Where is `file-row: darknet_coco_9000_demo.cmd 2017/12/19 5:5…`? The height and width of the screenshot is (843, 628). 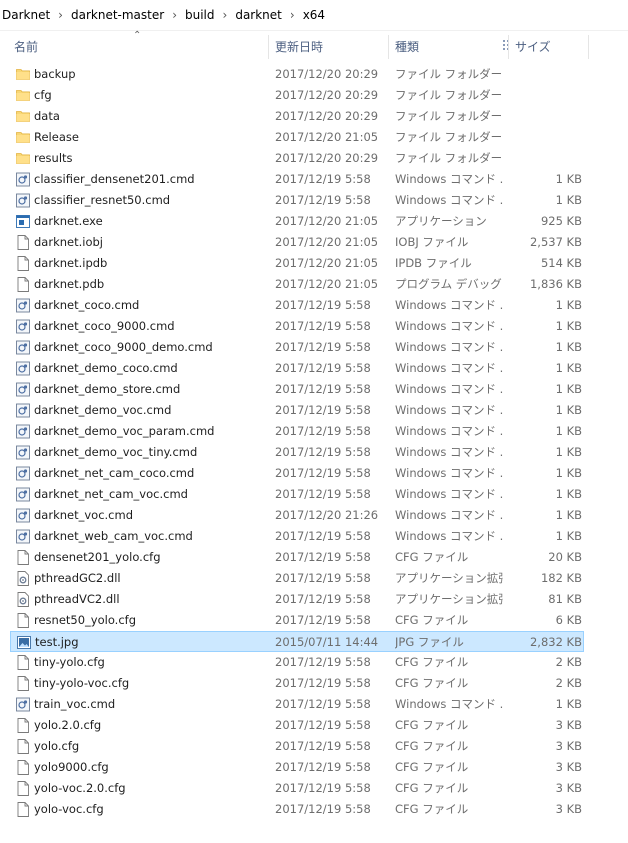
file-row: darknet_coco_9000_demo.cmd 2017/12/19 5:5… is located at coordinates (314, 347).